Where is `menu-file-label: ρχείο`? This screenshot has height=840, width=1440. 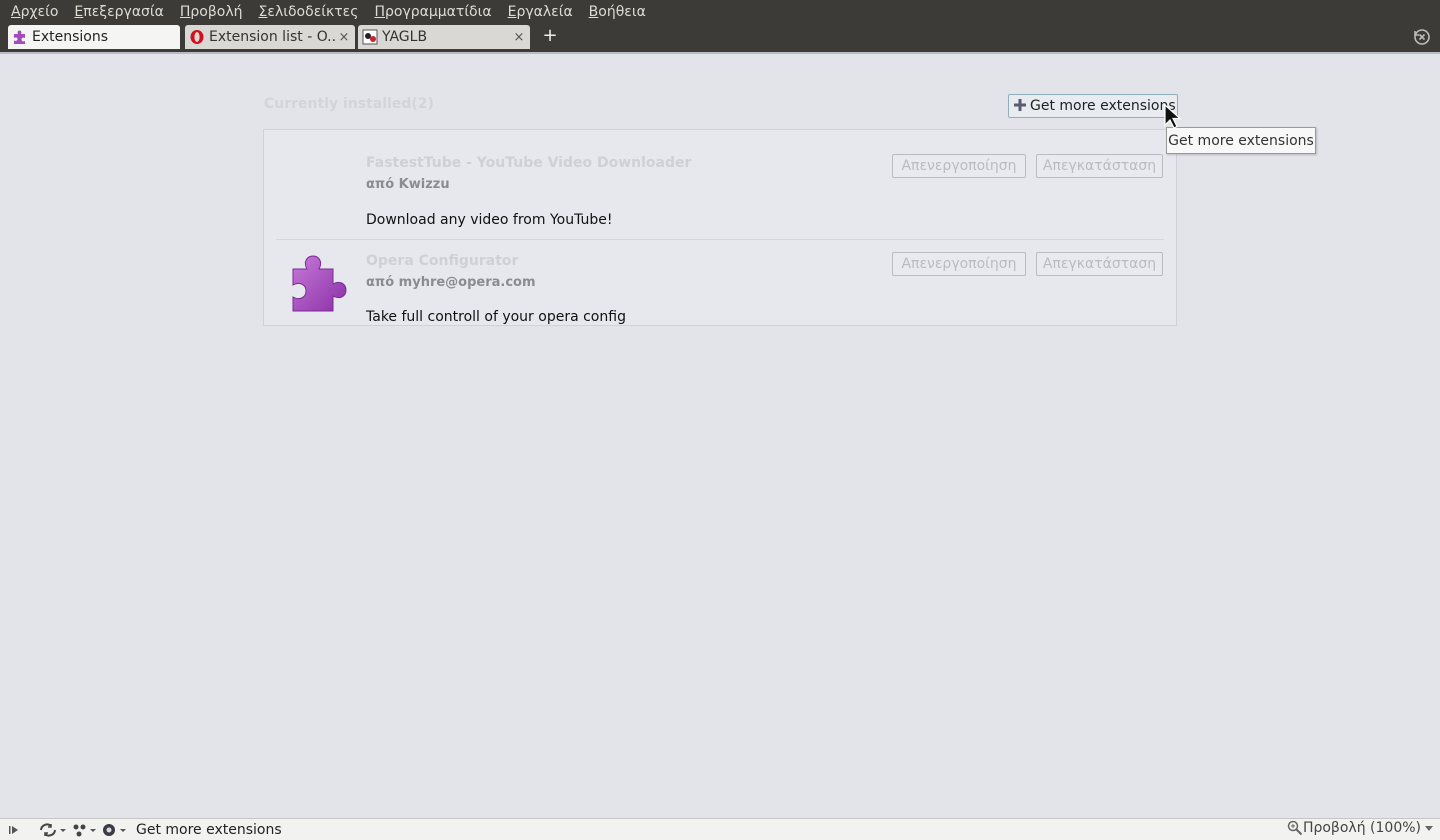
menu-file-label: ρχείο is located at coordinates (39, 12).